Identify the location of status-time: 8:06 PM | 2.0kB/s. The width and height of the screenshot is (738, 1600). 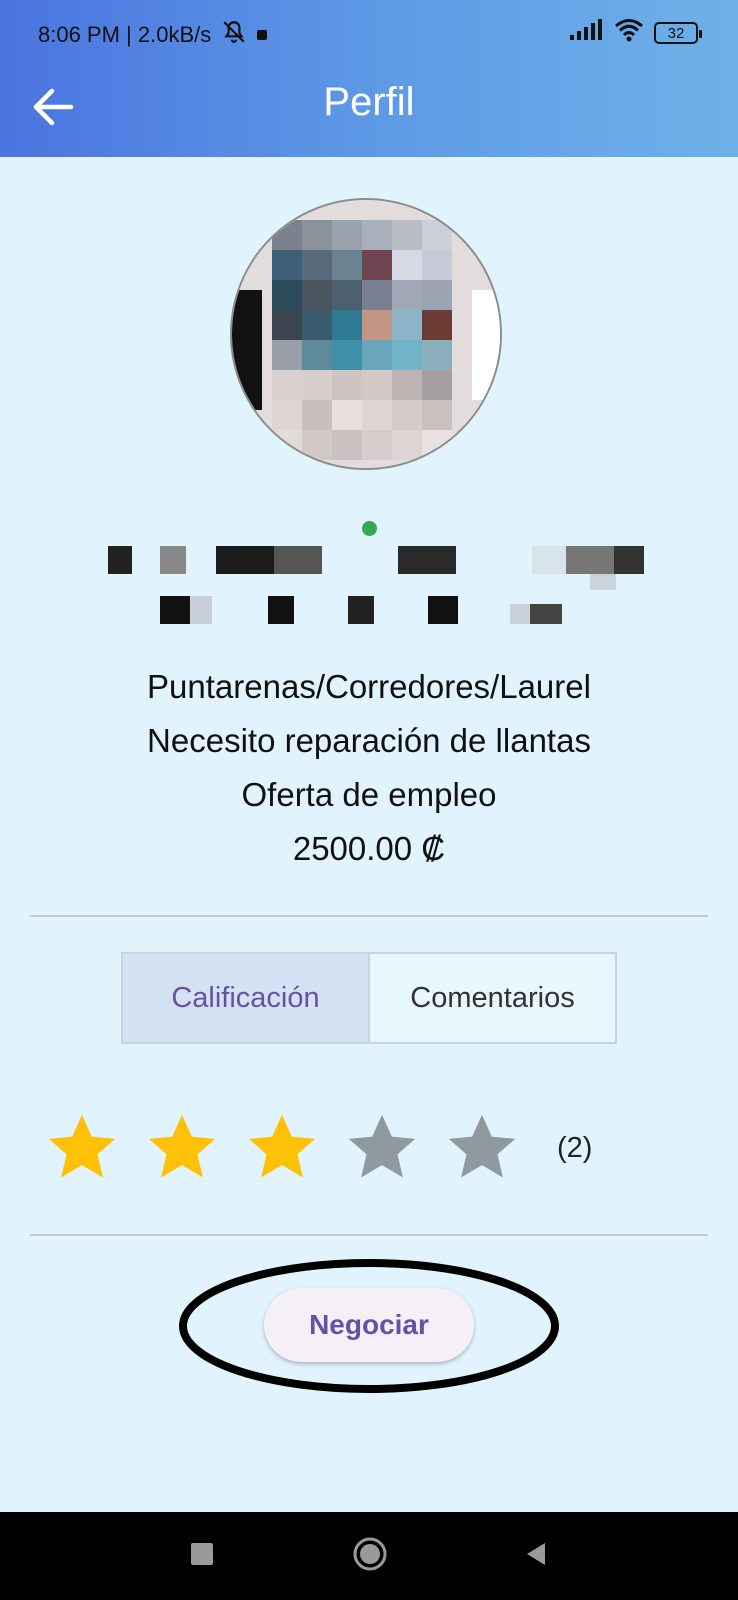
(125, 34).